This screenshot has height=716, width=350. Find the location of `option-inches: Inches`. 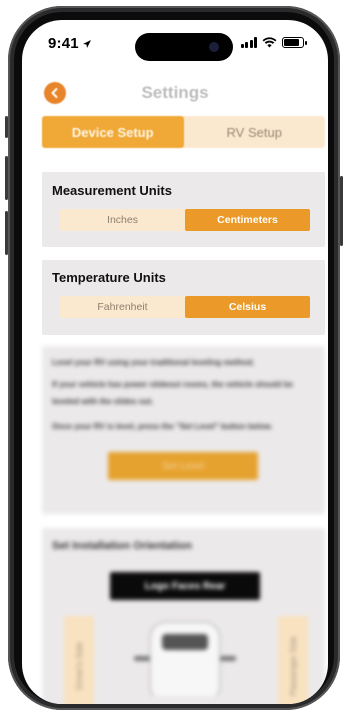

option-inches: Inches is located at coordinates (122, 220).